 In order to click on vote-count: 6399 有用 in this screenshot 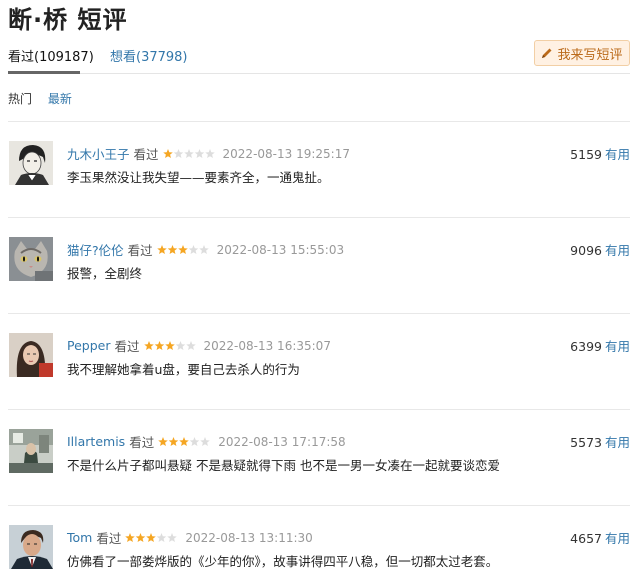, I will do `click(600, 345)`.